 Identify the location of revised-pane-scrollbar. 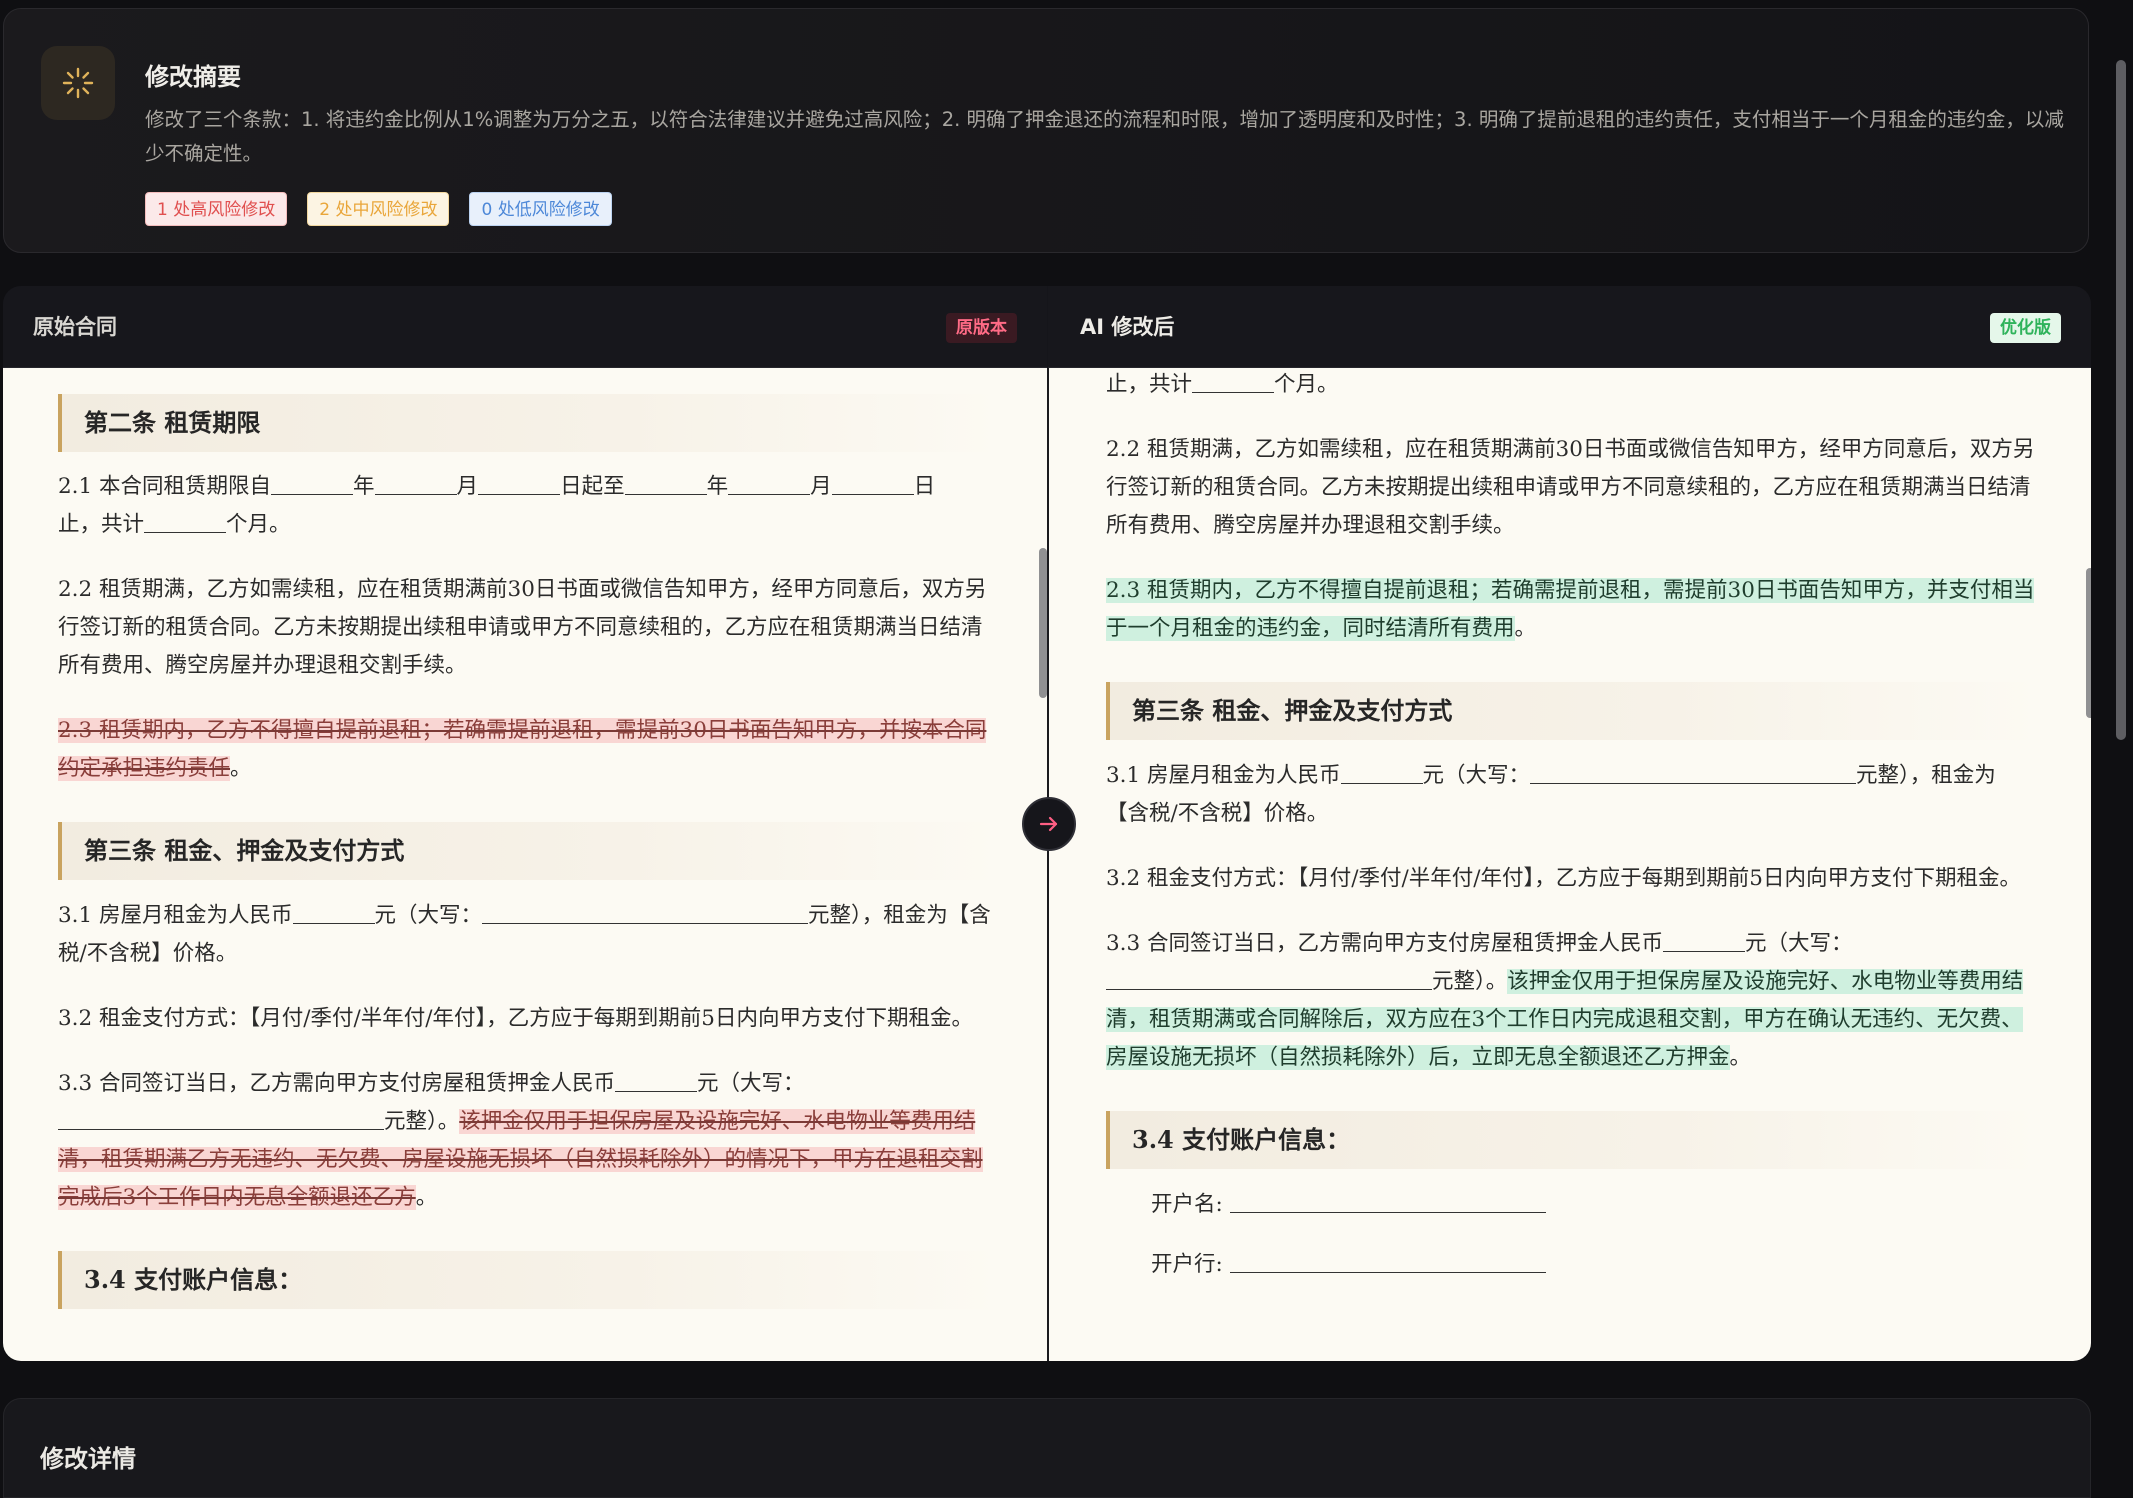
(2088, 643).